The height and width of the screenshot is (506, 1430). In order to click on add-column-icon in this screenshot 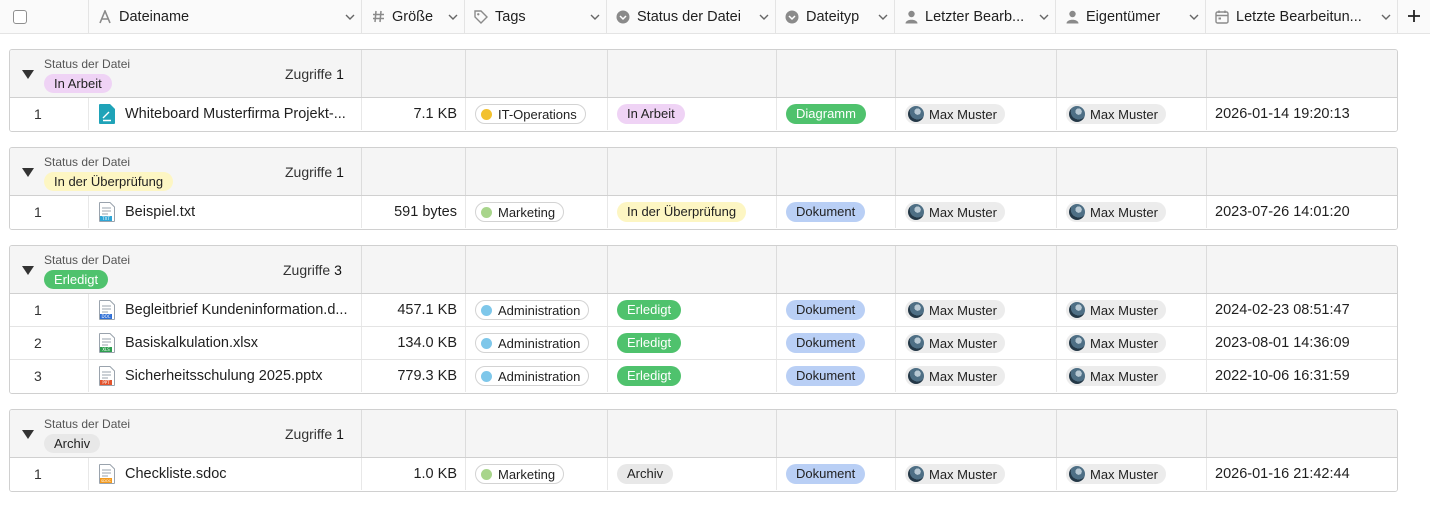, I will do `click(1414, 16)`.